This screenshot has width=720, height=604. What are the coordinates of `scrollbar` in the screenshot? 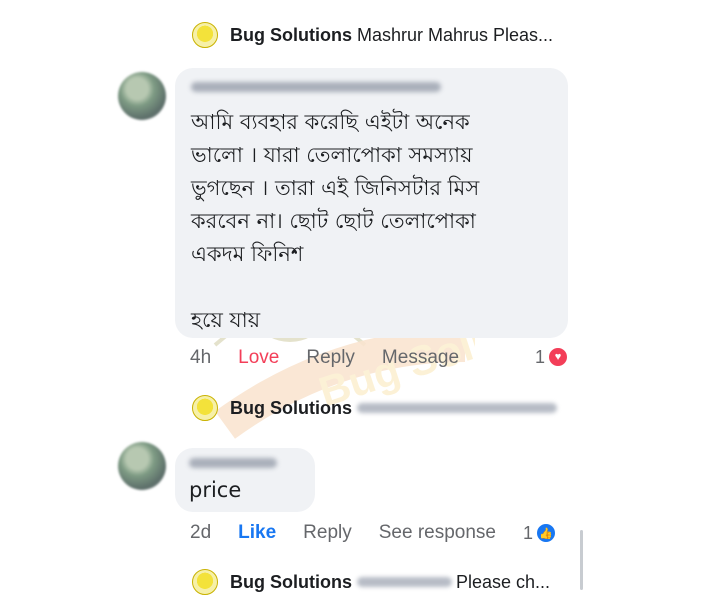 It's located at (581, 560).